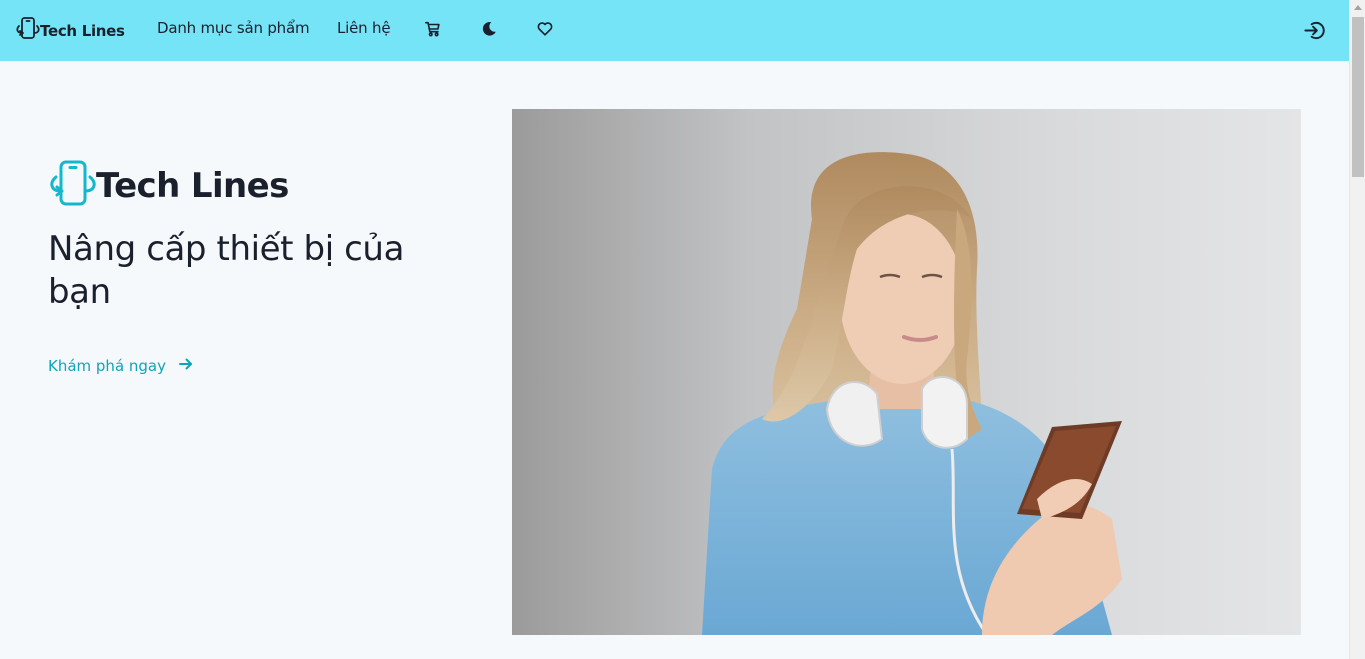 Image resolution: width=1365 pixels, height=659 pixels. Describe the element at coordinates (233, 28) in the screenshot. I see `nav-link-categories: Danh mục sản phẩm` at that location.